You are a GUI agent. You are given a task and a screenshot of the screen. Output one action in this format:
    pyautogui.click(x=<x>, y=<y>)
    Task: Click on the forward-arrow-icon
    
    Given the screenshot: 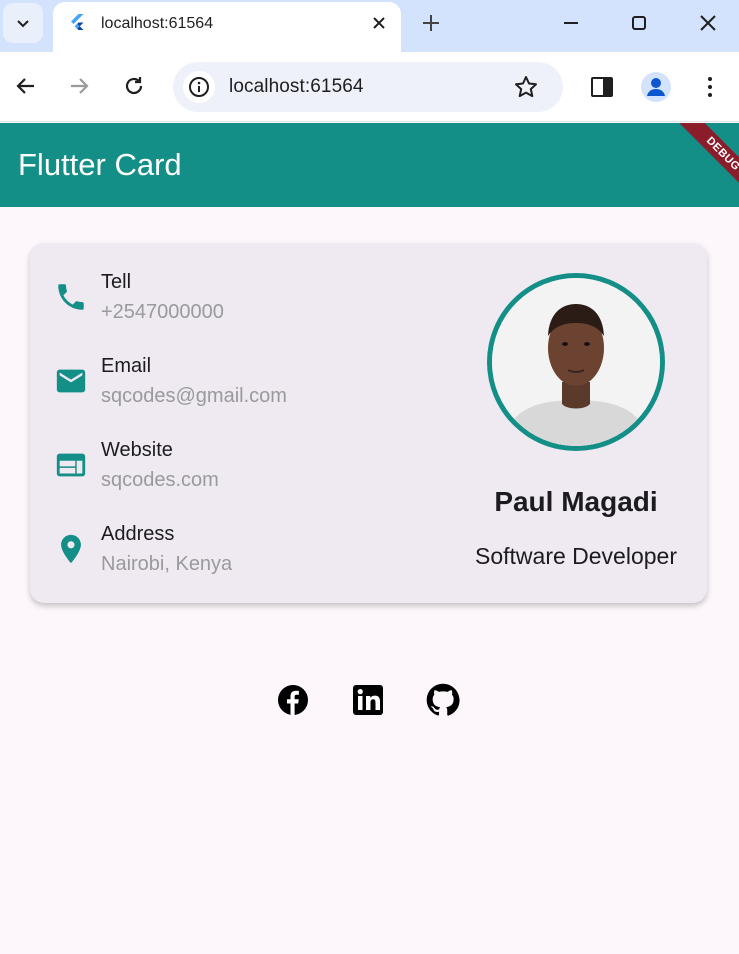 What is the action you would take?
    pyautogui.click(x=79, y=86)
    